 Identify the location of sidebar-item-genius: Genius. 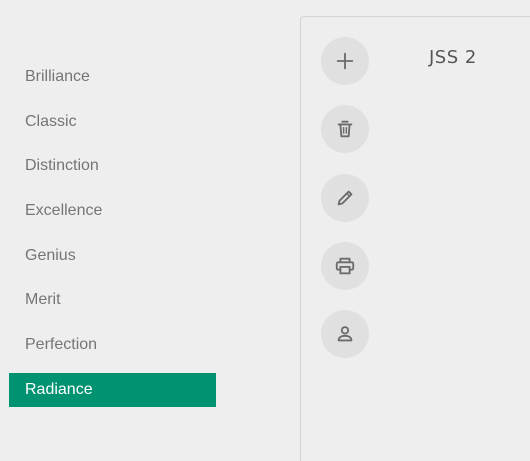
(112, 256).